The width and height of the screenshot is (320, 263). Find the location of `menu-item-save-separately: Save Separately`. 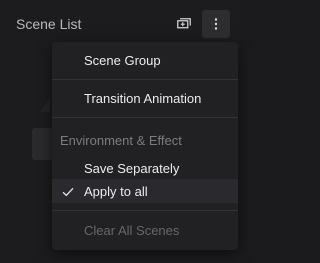

menu-item-save-separately: Save Separately is located at coordinates (145, 168).